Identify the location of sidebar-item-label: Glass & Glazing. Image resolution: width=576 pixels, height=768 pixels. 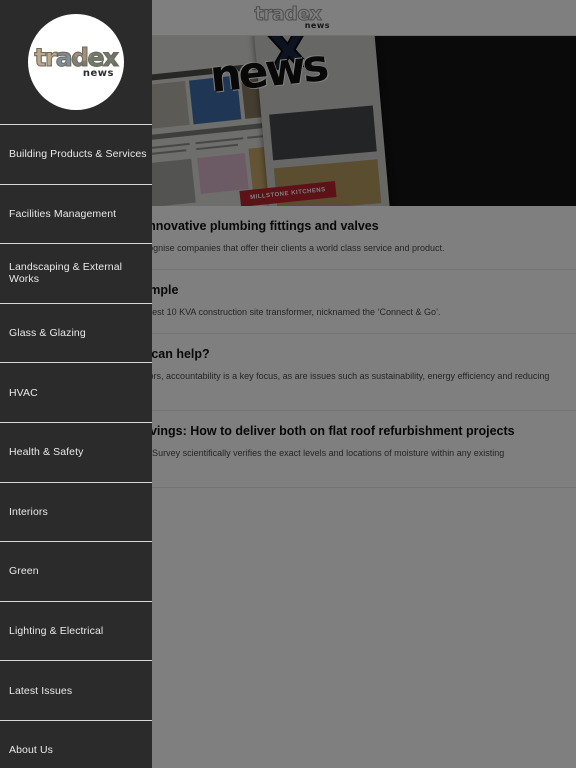
(47, 333).